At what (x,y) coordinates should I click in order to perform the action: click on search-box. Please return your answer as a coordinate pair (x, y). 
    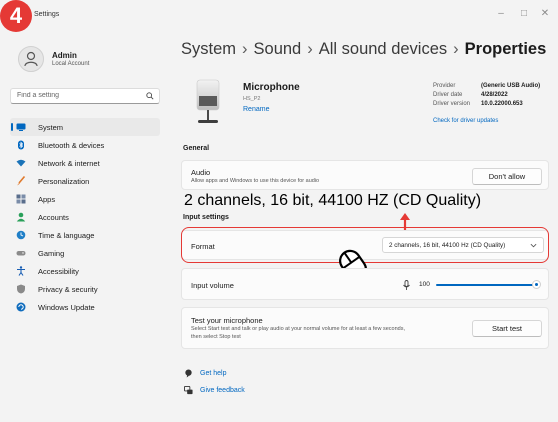
    Looking at the image, I should click on (85, 96).